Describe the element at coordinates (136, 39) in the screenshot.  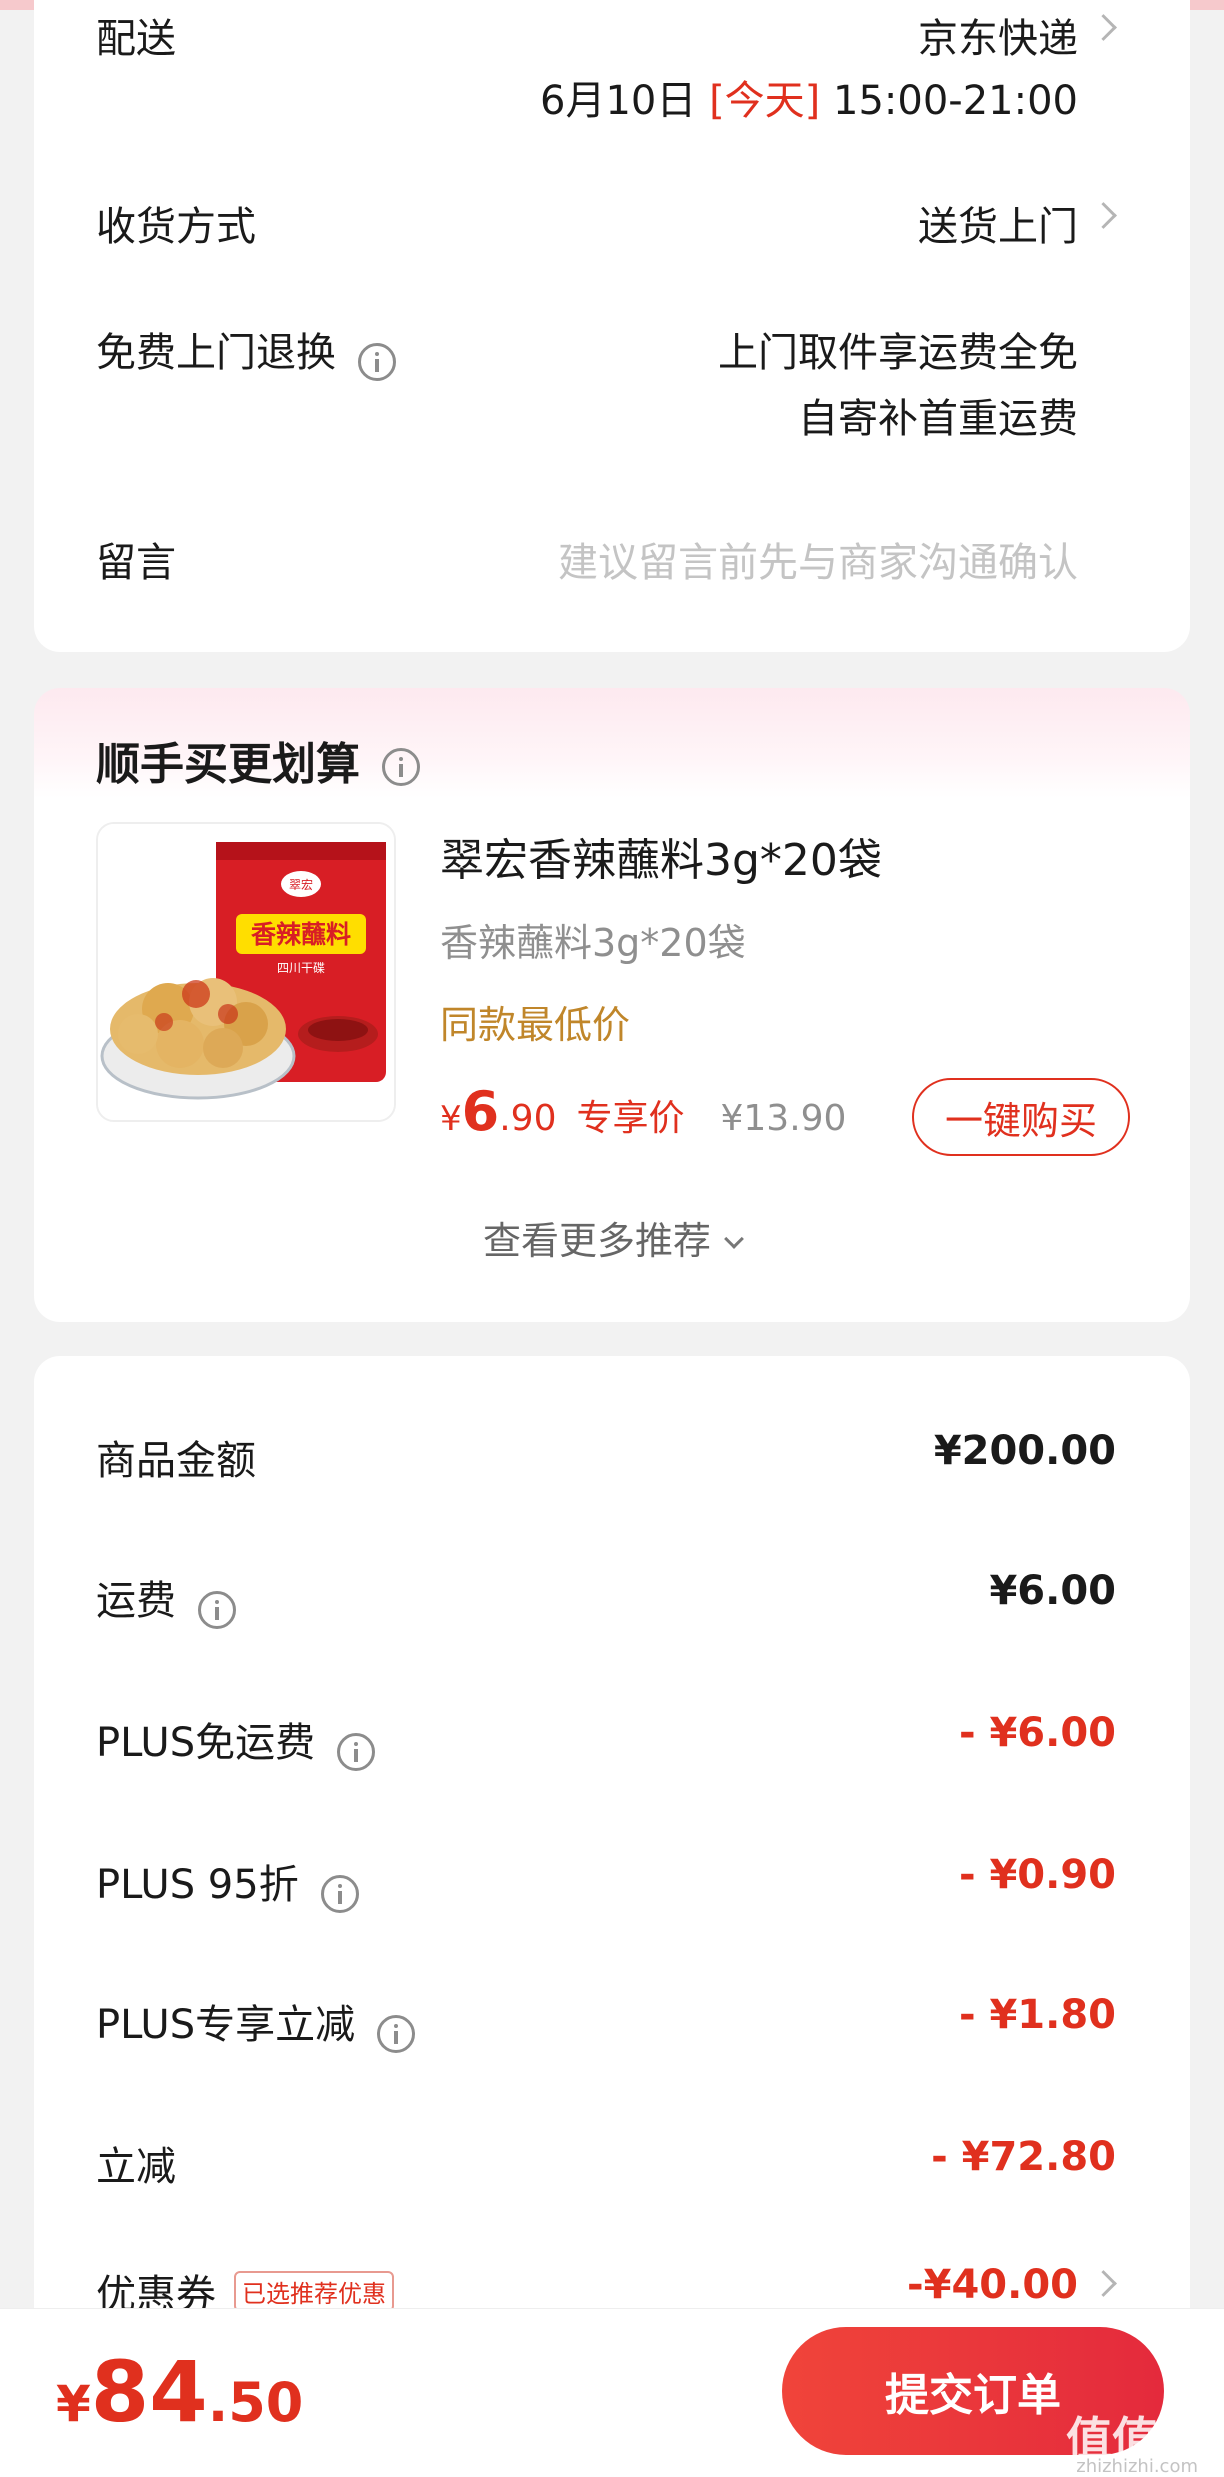
I see `delivery-label: 配送` at that location.